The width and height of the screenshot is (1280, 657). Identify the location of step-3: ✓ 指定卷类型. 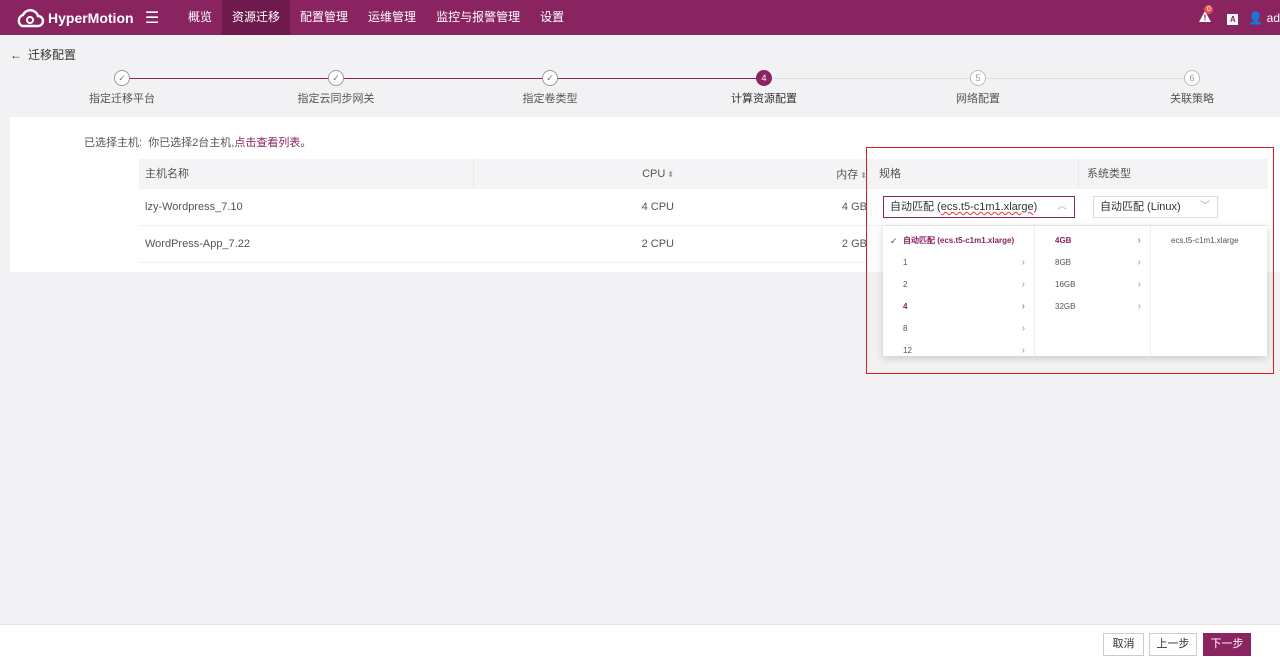
(550, 88).